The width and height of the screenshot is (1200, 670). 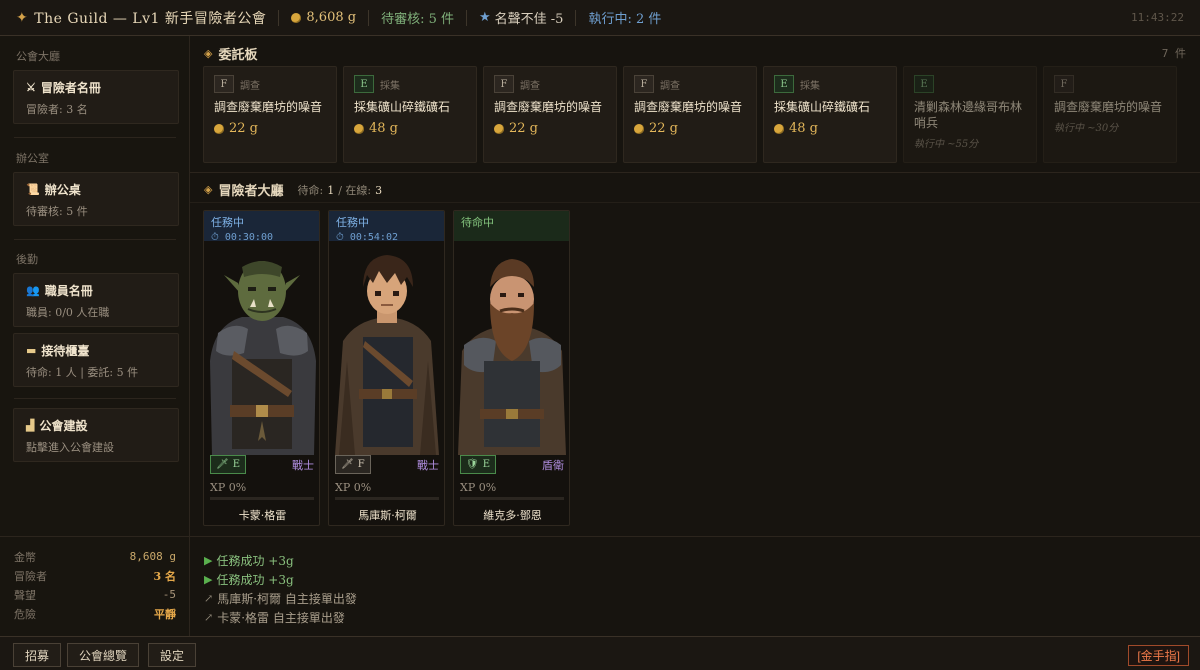 I want to click on quest-header: F, so click(x=1110, y=84).